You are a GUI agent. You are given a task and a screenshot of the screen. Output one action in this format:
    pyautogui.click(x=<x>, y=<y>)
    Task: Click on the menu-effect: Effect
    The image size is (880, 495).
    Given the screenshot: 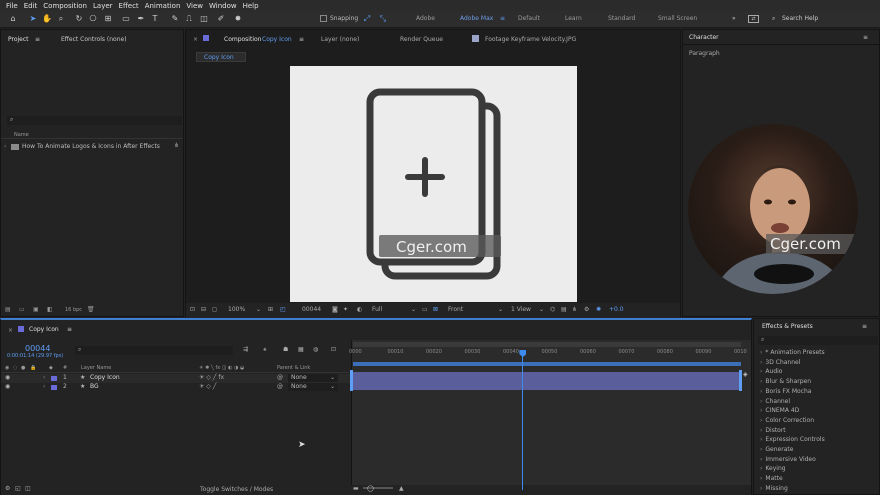 What is the action you would take?
    pyautogui.click(x=129, y=6)
    